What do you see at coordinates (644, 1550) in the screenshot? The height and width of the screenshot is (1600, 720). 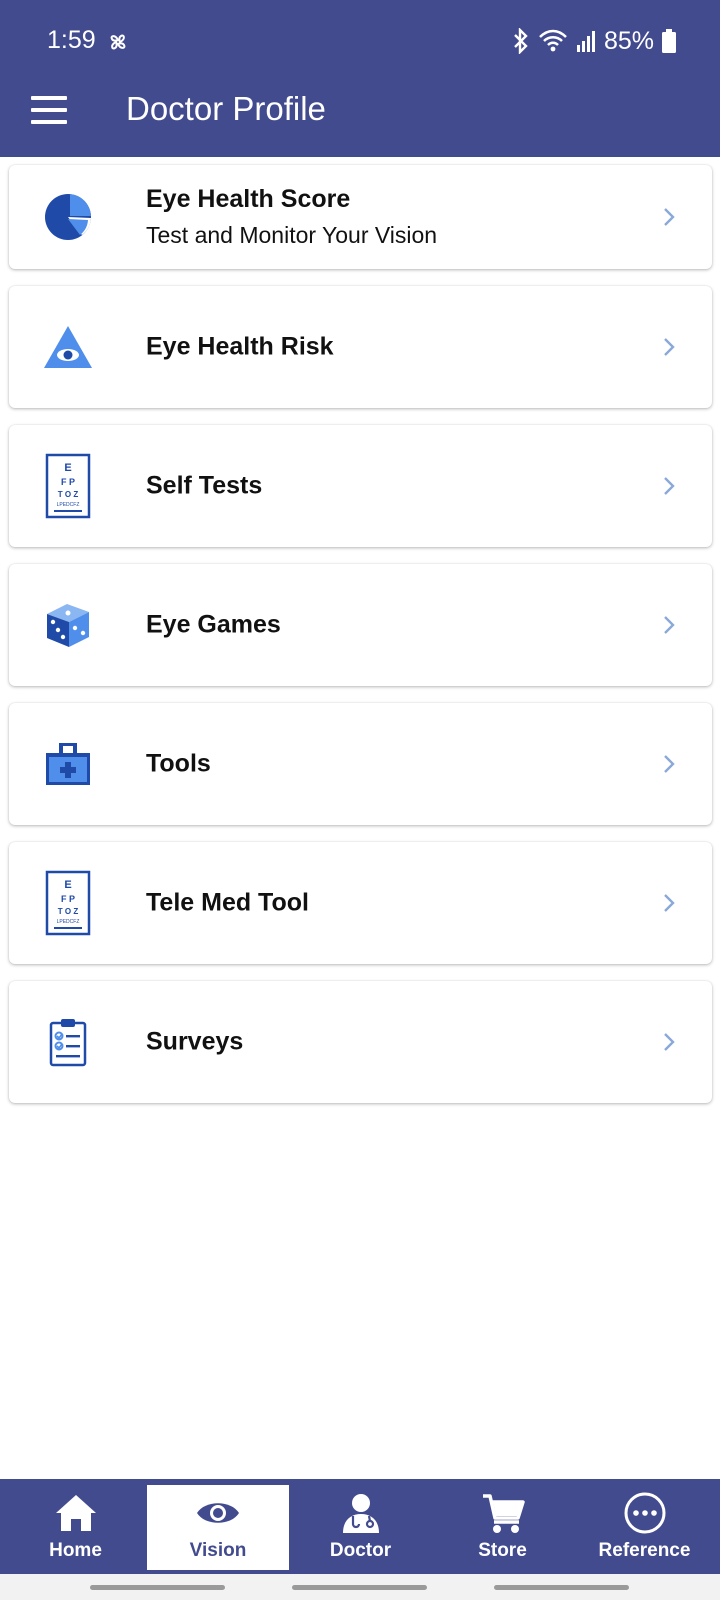 I see `nav-label: Reference` at bounding box center [644, 1550].